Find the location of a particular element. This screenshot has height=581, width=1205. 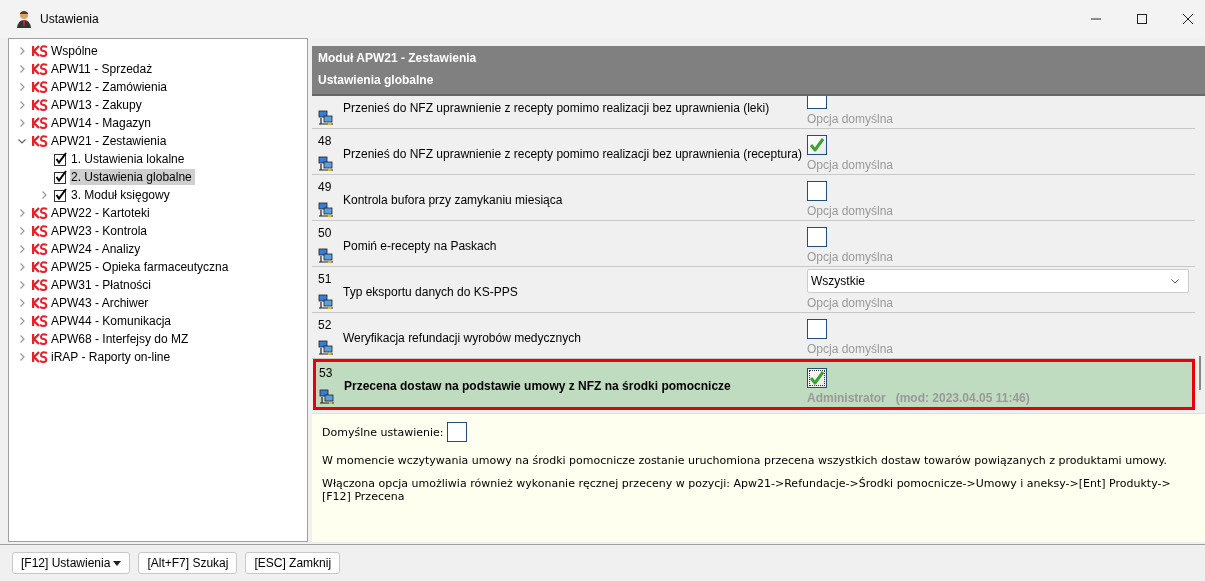

tree-item: APW11 - Sprzedaż is located at coordinates (103, 69).